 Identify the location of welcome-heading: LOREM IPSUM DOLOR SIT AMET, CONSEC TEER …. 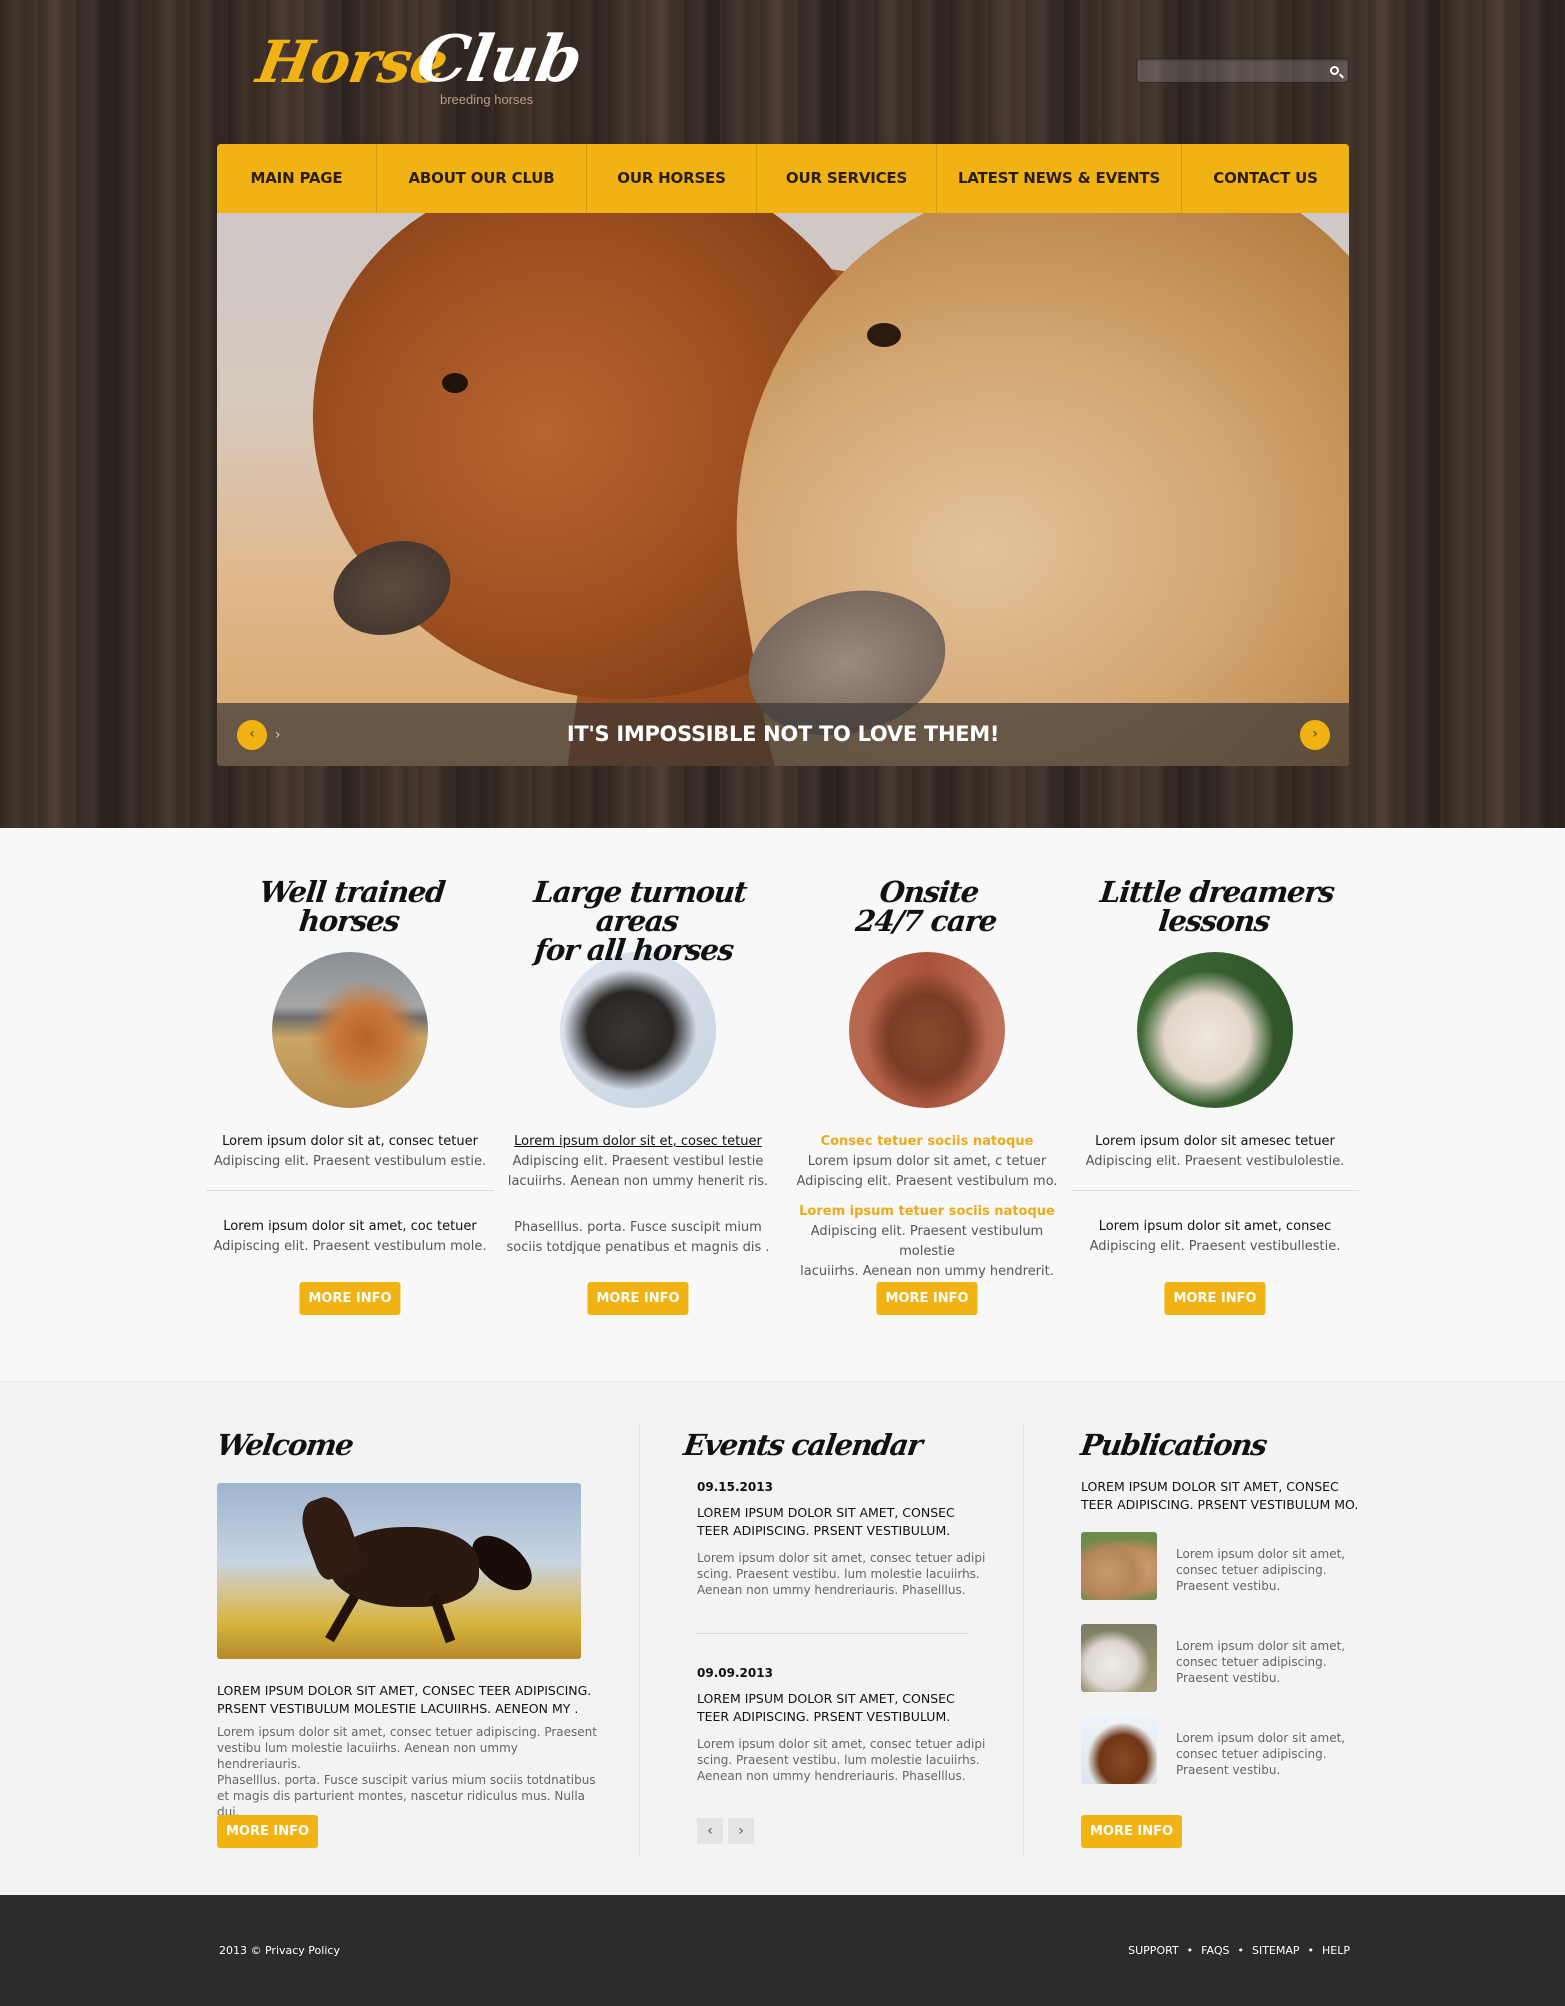
(404, 1699).